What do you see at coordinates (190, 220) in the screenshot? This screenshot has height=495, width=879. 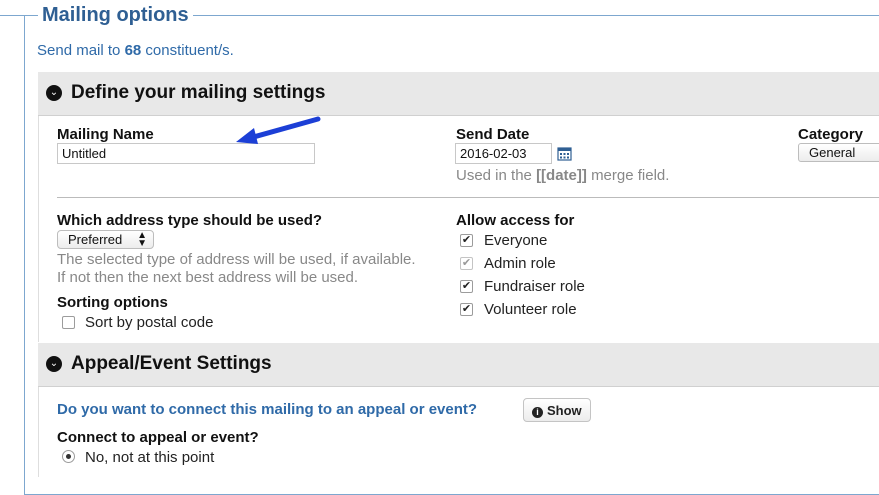 I see `address-type-label: Which address type should be used?` at bounding box center [190, 220].